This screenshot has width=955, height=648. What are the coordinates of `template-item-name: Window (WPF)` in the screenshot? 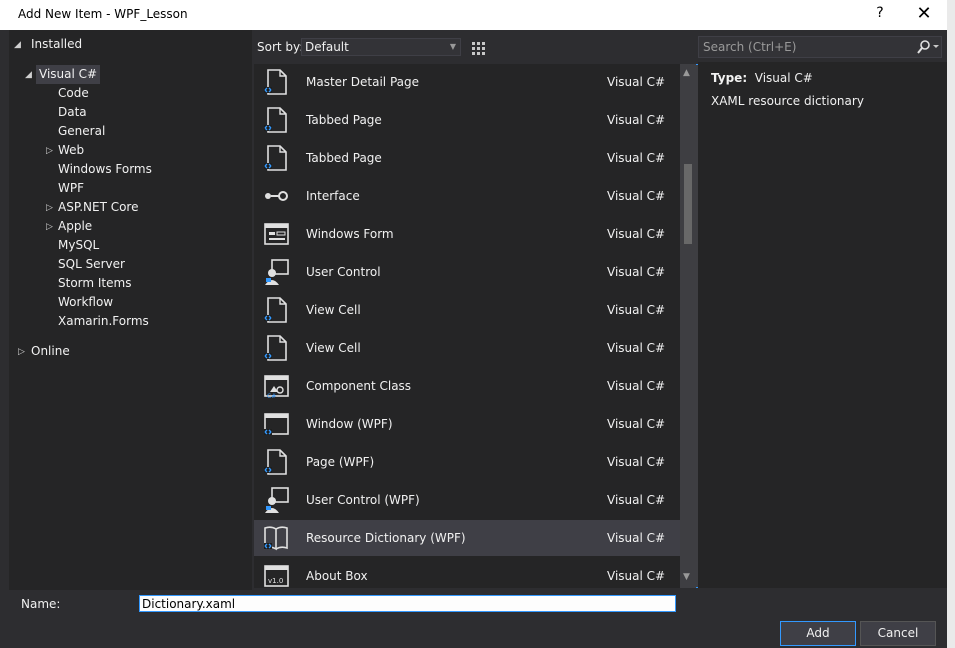 It's located at (349, 424).